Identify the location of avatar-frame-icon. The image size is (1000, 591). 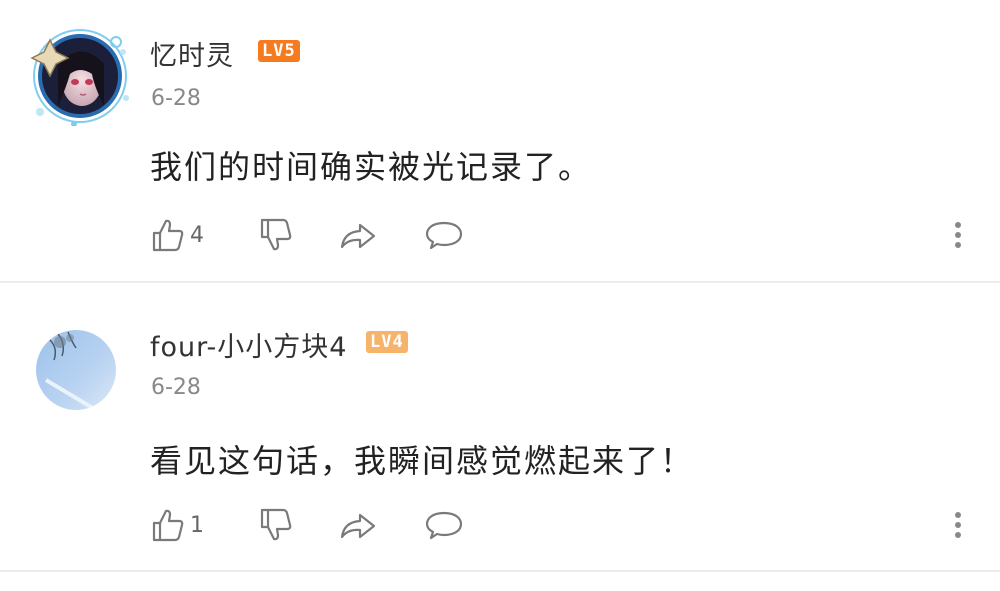
(79, 77).